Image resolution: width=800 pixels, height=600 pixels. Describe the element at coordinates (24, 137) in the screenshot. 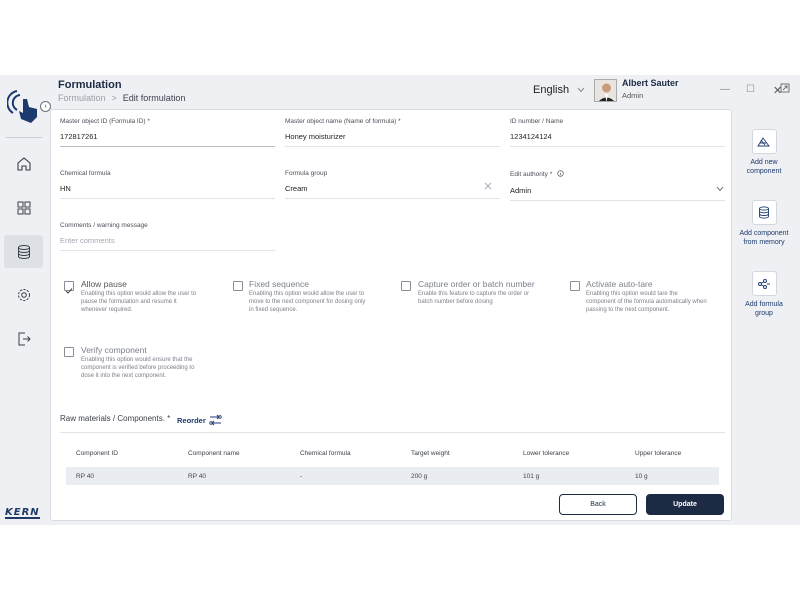

I see `nav-divider` at that location.